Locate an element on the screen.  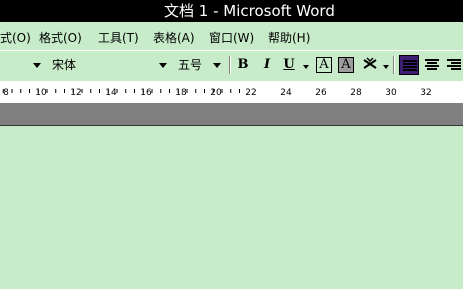
ruler-label: 14 is located at coordinates (111, 93).